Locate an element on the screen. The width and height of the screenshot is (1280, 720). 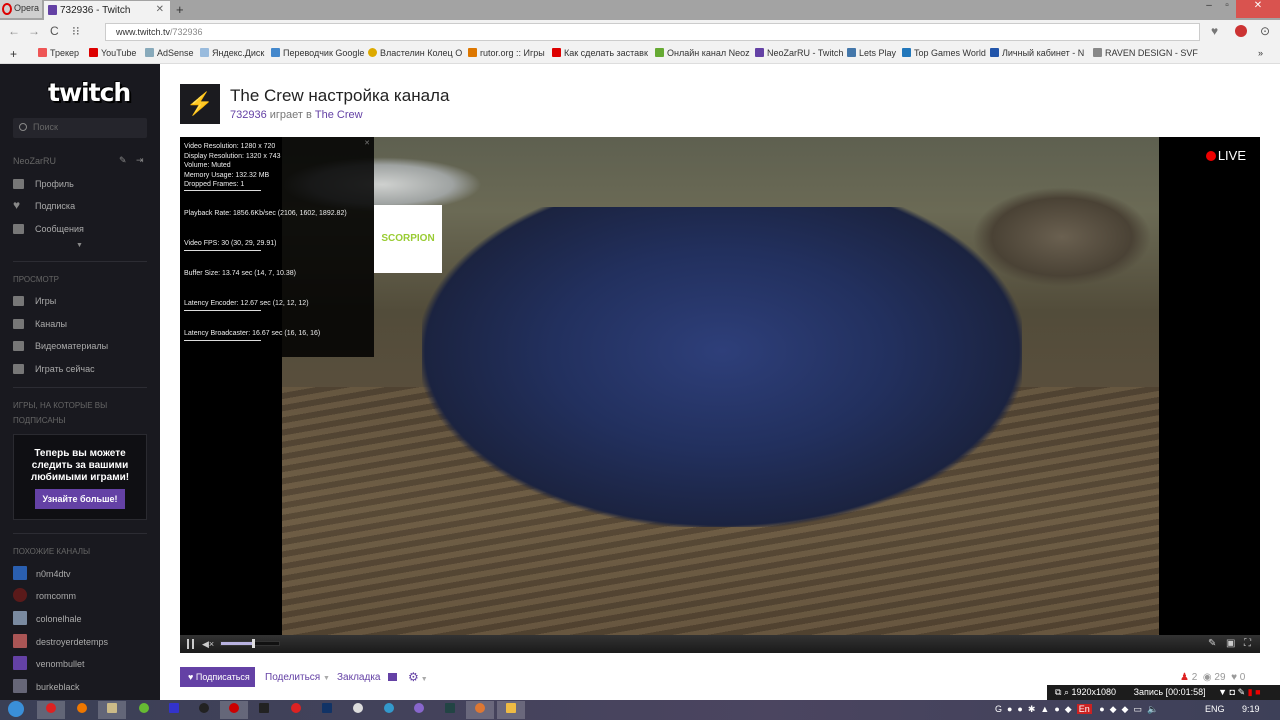
channel-user-link: 732936 is located at coordinates (248, 115).